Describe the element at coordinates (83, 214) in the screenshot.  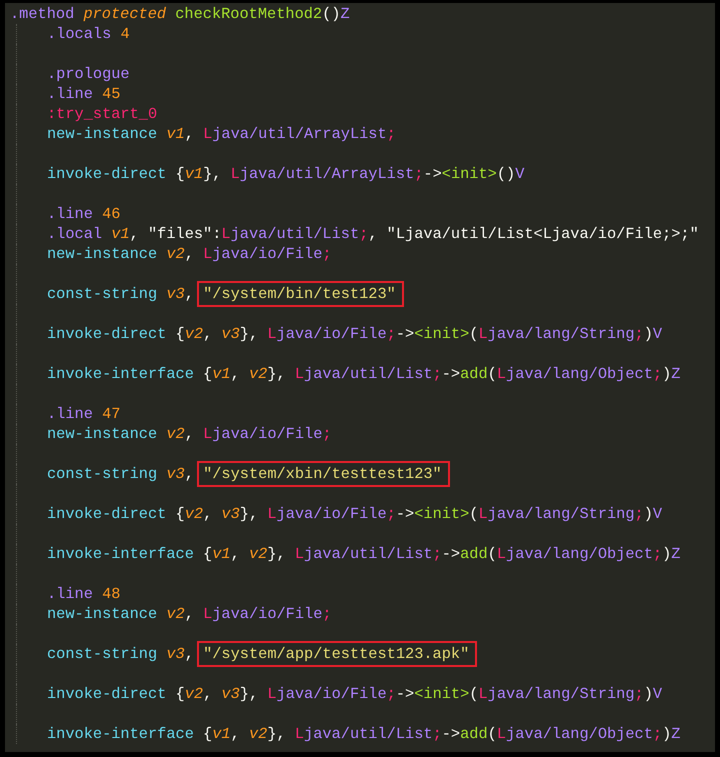
I see `code-line: .line 46` at that location.